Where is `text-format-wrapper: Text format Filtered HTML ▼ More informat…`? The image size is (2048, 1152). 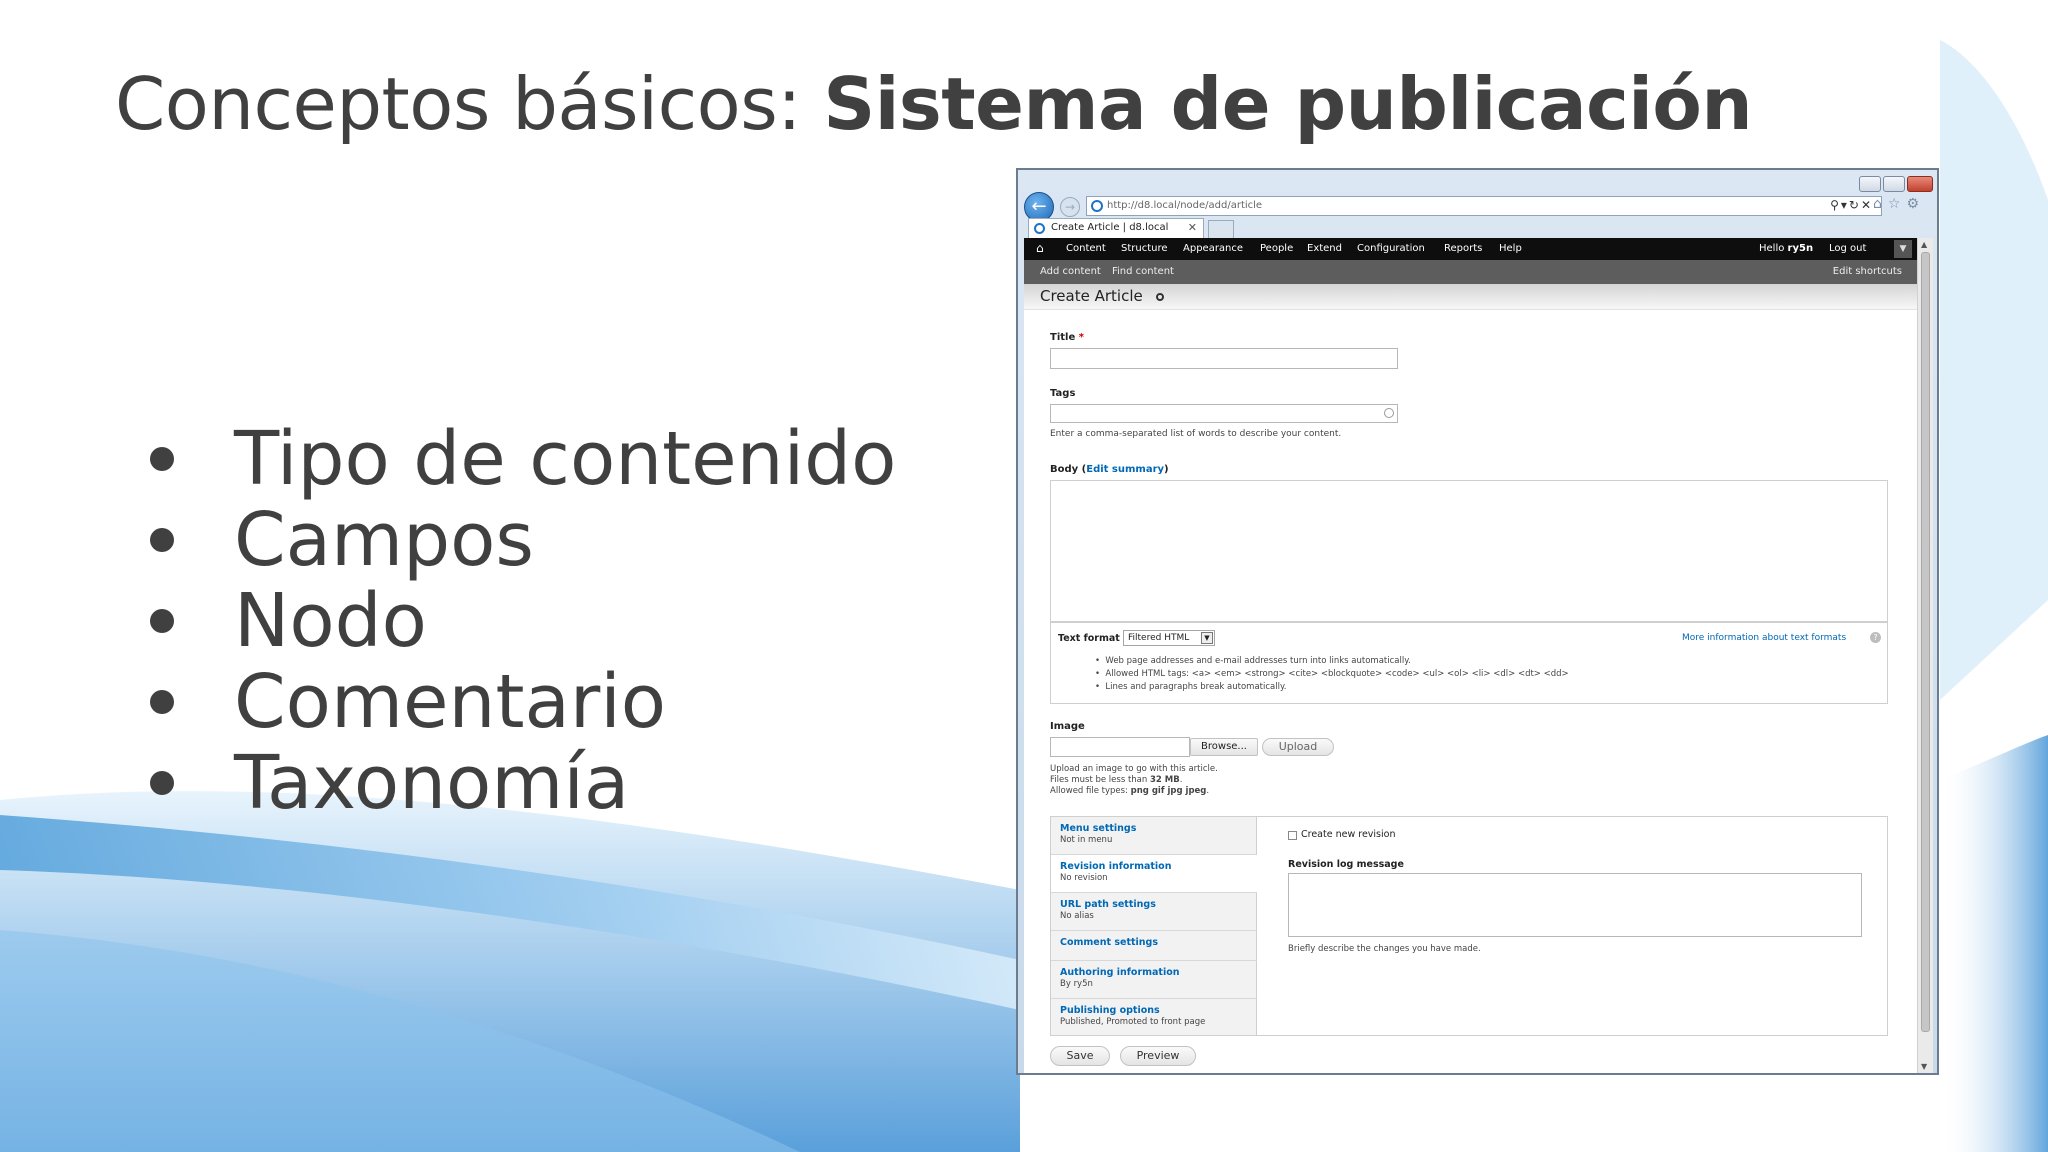 text-format-wrapper: Text format Filtered HTML ▼ More informat… is located at coordinates (1469, 663).